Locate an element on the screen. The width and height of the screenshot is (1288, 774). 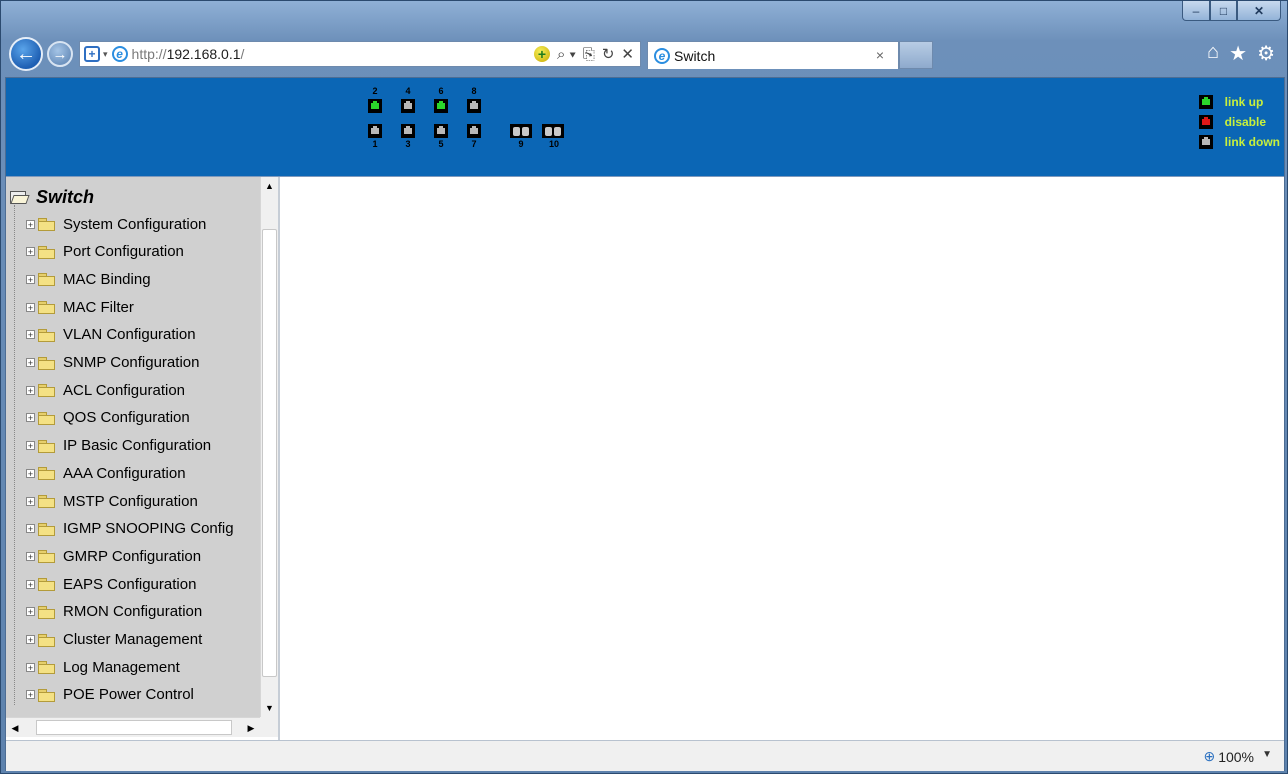
tree-item-label: IP Basic Configuration is located at coordinates (137, 446).